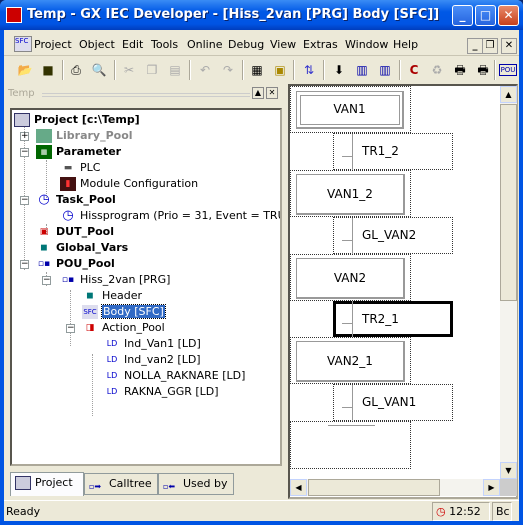 The image size is (523, 525). What do you see at coordinates (362, 70) in the screenshot?
I see `monitor-icon: ▥` at bounding box center [362, 70].